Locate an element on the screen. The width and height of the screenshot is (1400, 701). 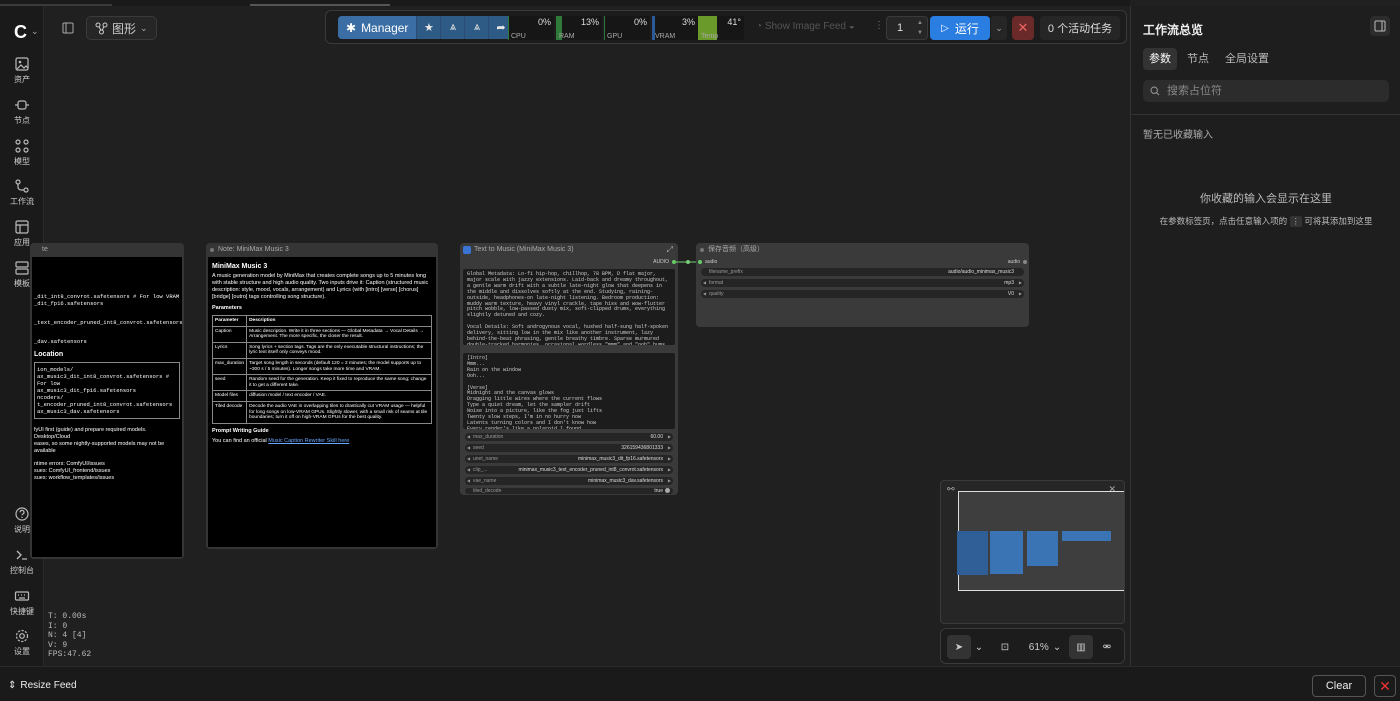
node-title-text: Text to Music (MiniMax Music 3) is located at coordinates (524, 249).